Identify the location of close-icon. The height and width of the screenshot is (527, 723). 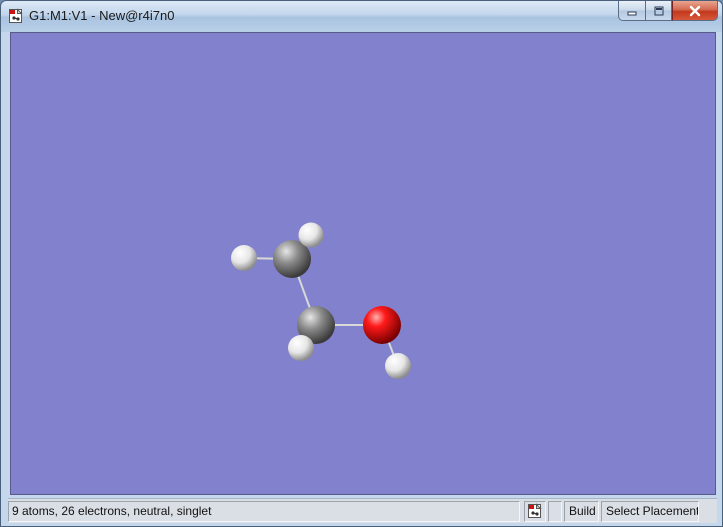
(695, 10).